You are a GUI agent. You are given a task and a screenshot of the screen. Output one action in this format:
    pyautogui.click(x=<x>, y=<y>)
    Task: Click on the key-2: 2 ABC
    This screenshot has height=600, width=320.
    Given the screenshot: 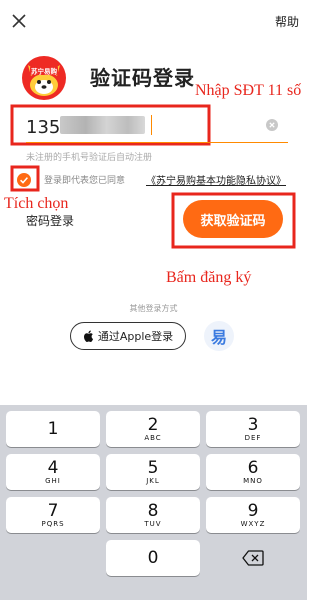 What is the action you would take?
    pyautogui.click(x=153, y=429)
    